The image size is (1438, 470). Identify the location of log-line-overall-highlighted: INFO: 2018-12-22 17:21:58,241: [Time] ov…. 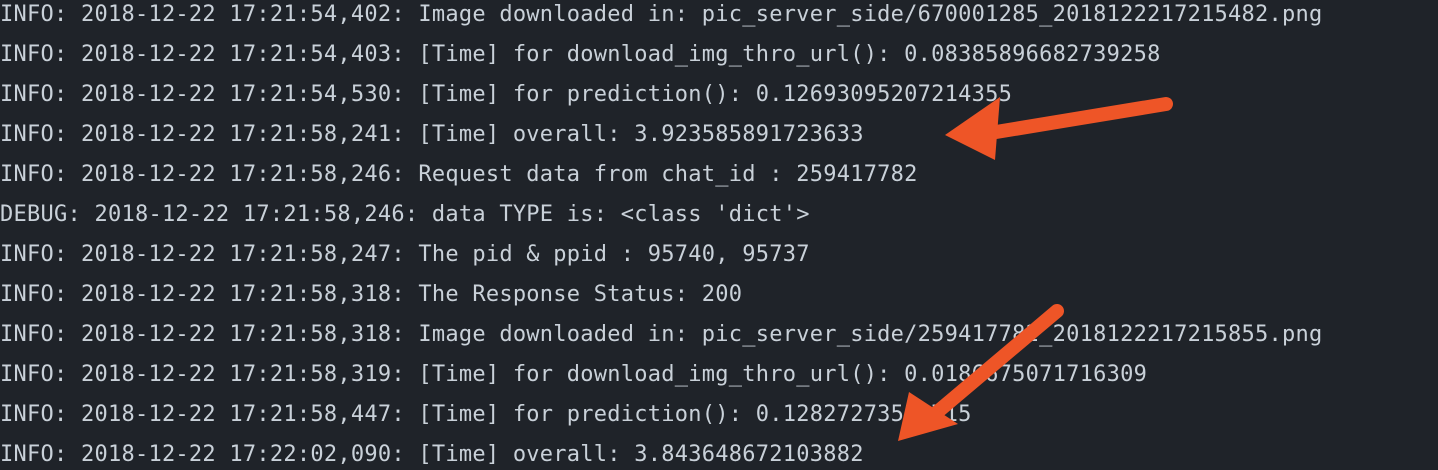
(432, 134).